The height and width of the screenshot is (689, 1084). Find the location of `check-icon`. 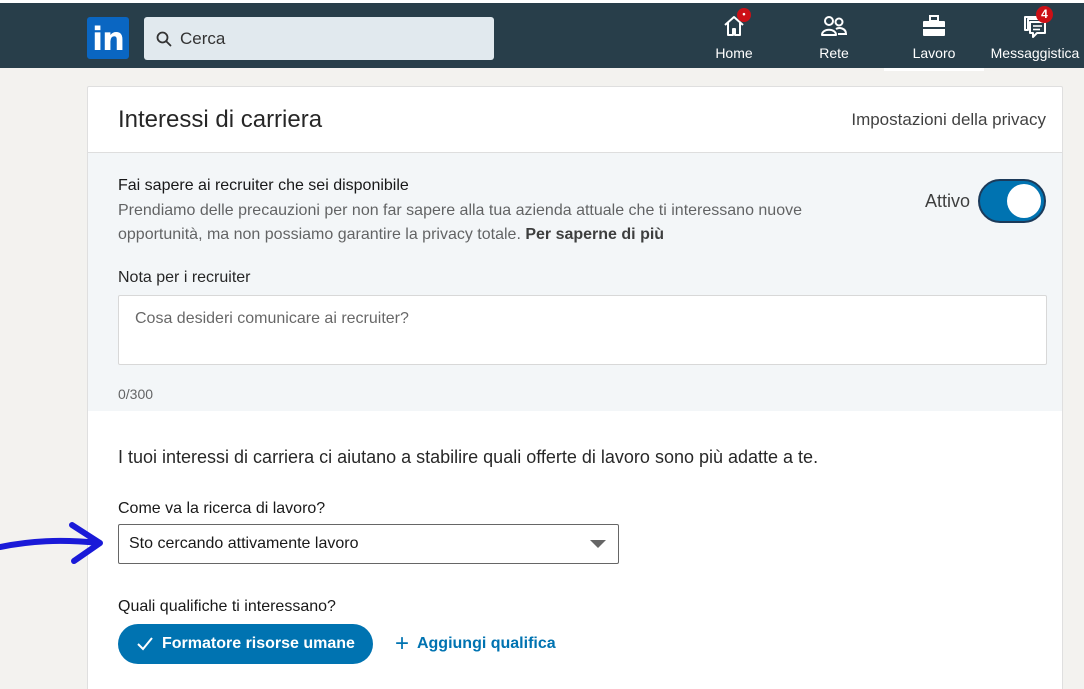

check-icon is located at coordinates (145, 644).